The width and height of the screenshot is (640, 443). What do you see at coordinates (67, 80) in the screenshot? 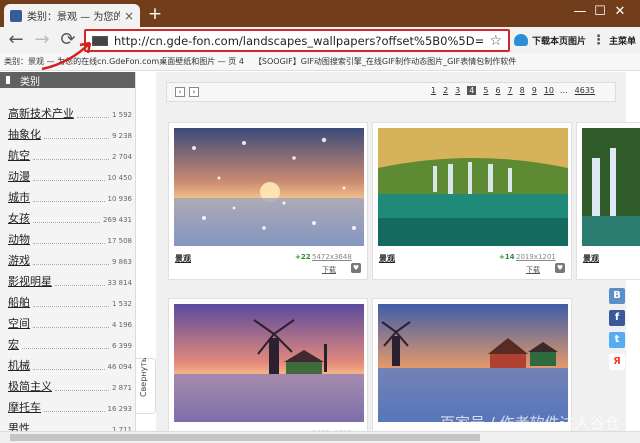
I see `sidebar-header: 类别` at bounding box center [67, 80].